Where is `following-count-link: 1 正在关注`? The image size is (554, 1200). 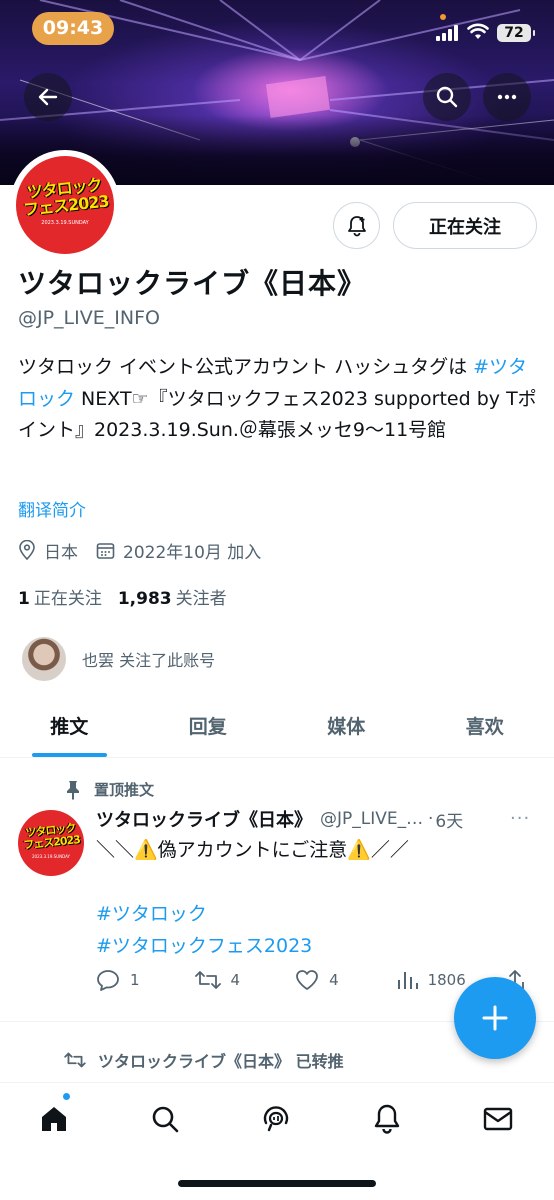
following-count-link: 1 正在关注 is located at coordinates (60, 596).